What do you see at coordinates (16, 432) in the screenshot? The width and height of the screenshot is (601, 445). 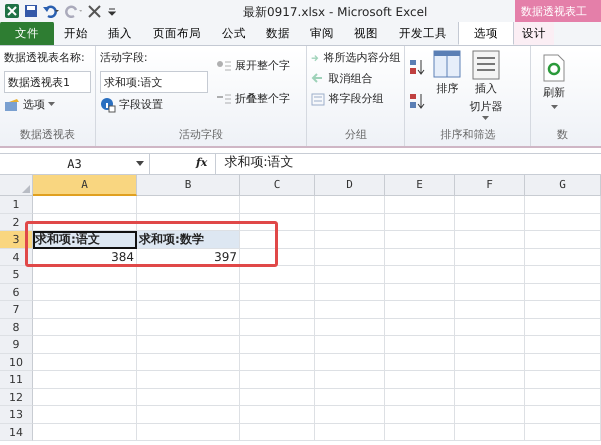 I see `row-header: 14` at bounding box center [16, 432].